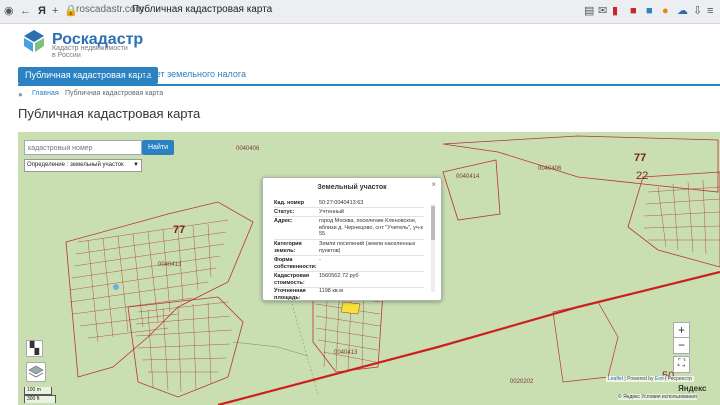 This screenshot has width=720, height=405. What do you see at coordinates (38, 391) in the screenshot?
I see `scale-bar-metric: 100 m` at bounding box center [38, 391].